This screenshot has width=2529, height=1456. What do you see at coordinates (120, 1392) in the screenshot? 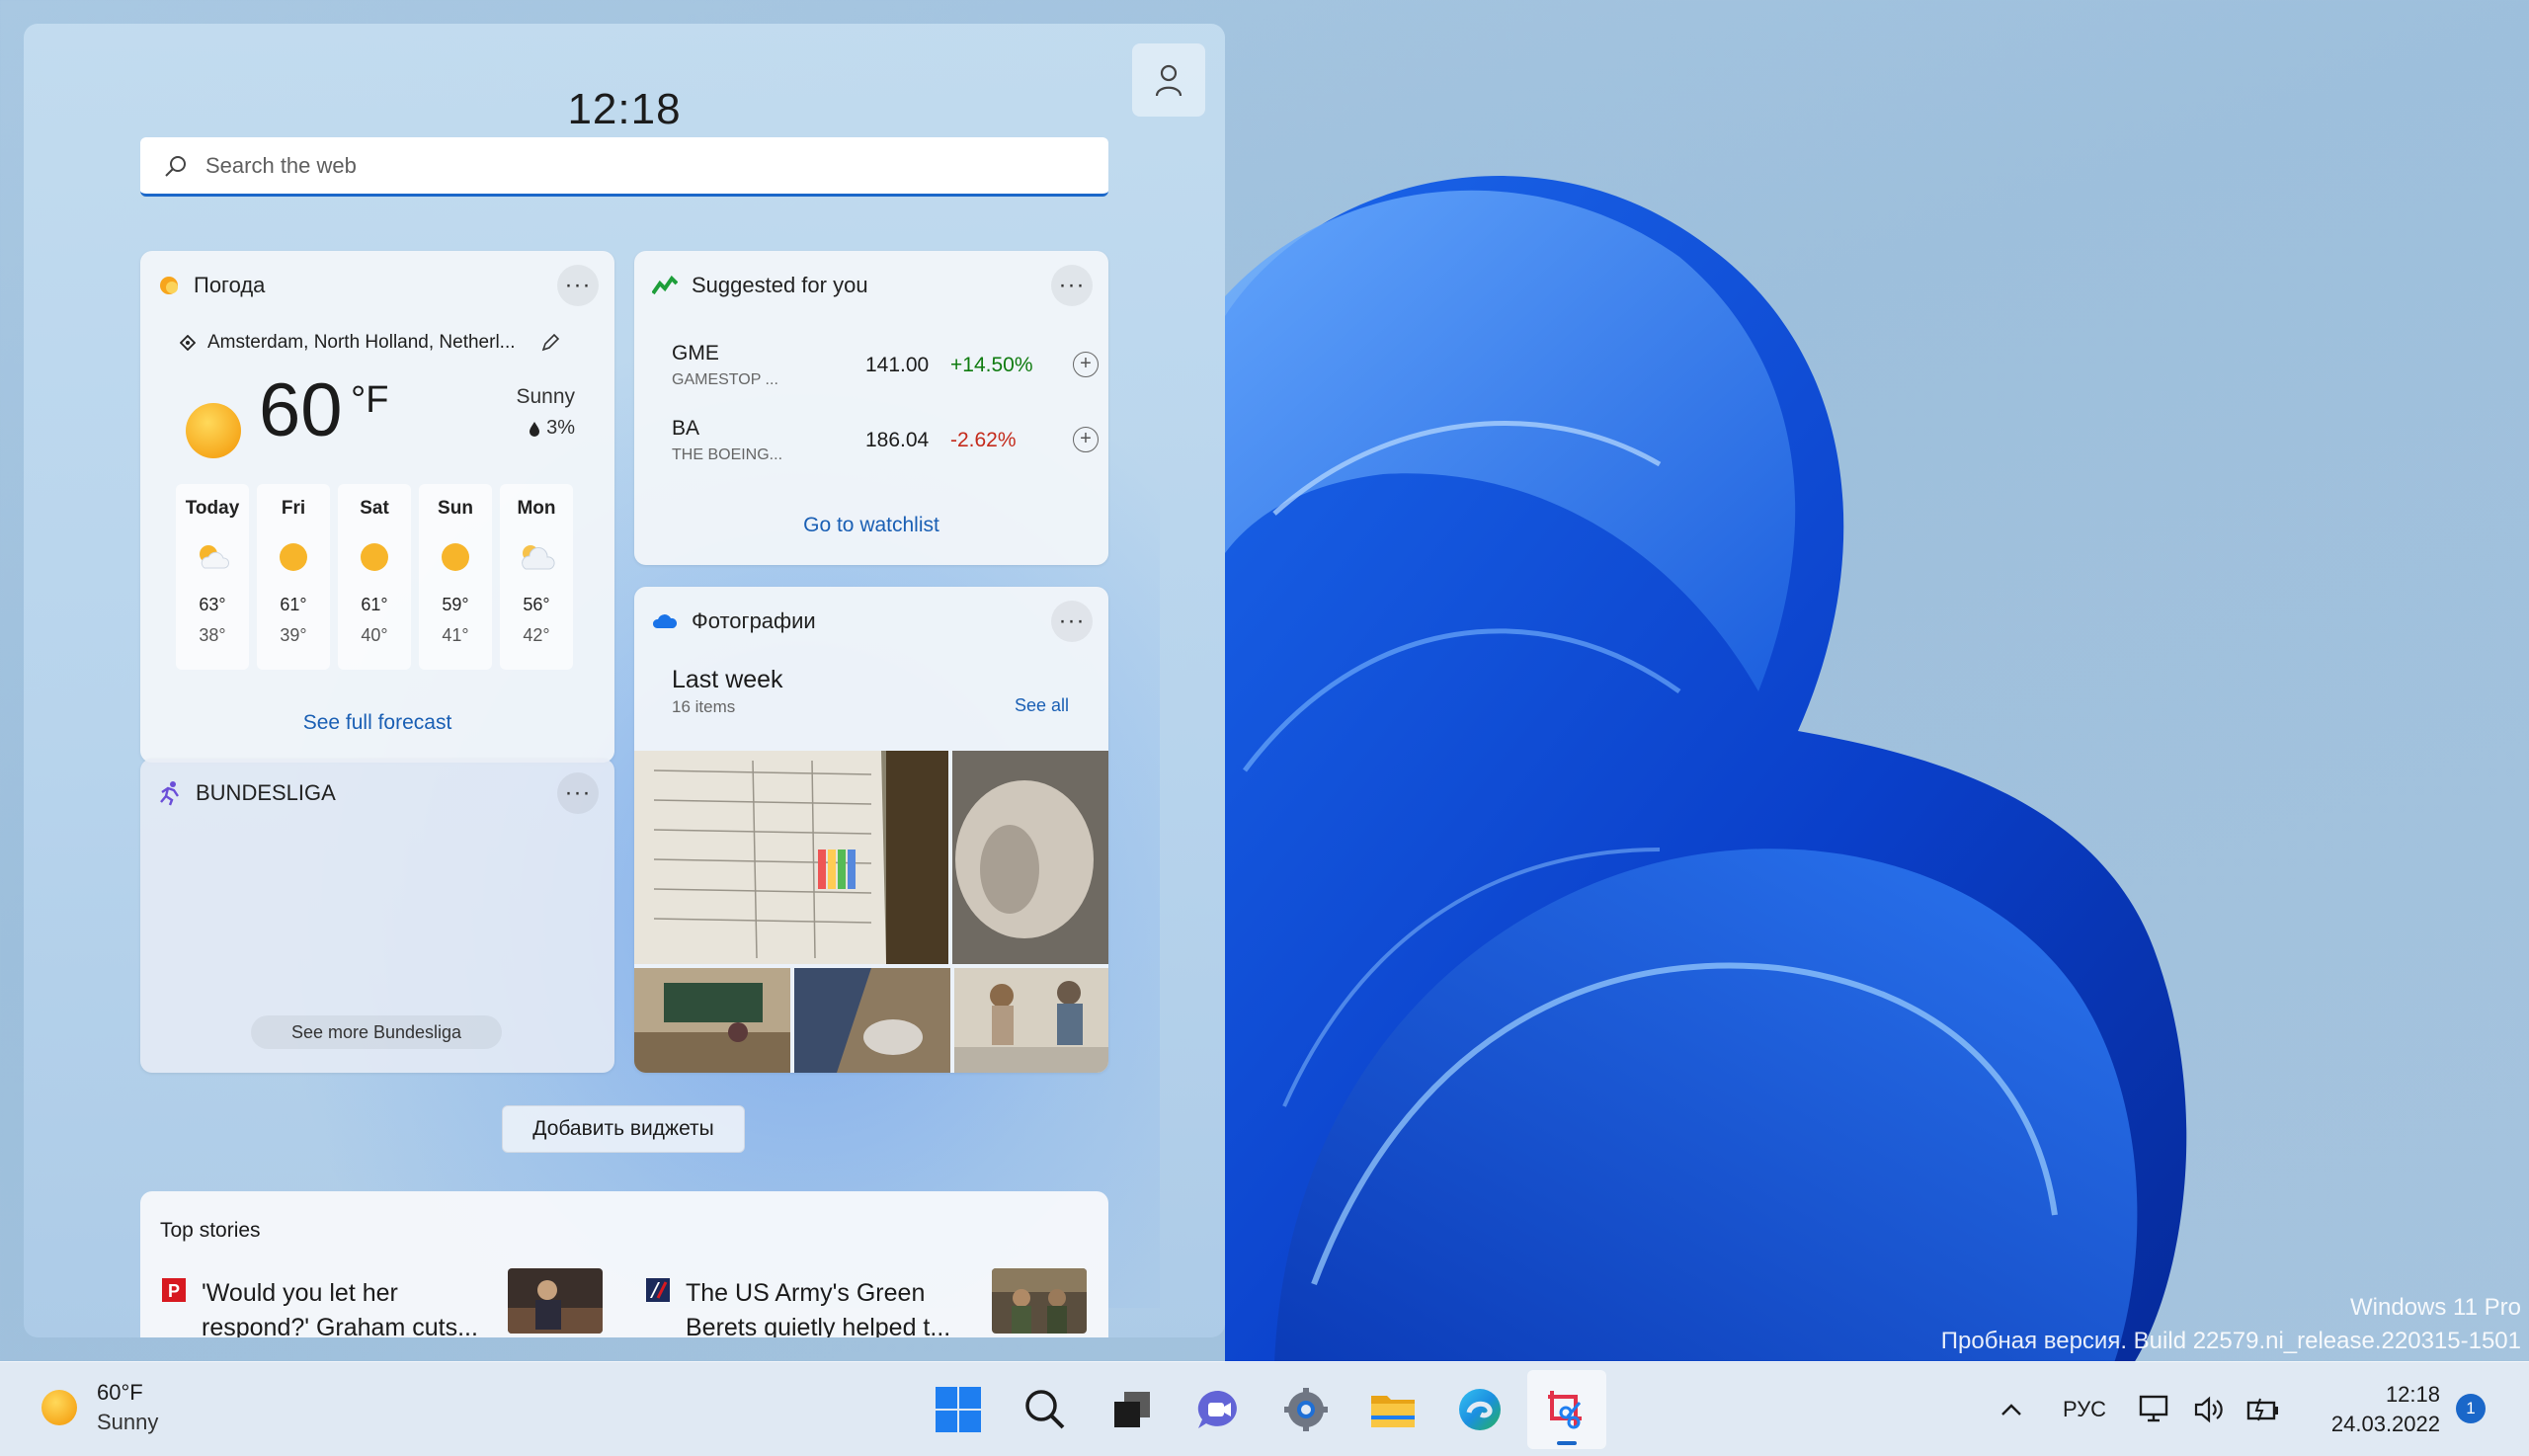
I see `taskbar-weather-temp: 60°F` at bounding box center [120, 1392].